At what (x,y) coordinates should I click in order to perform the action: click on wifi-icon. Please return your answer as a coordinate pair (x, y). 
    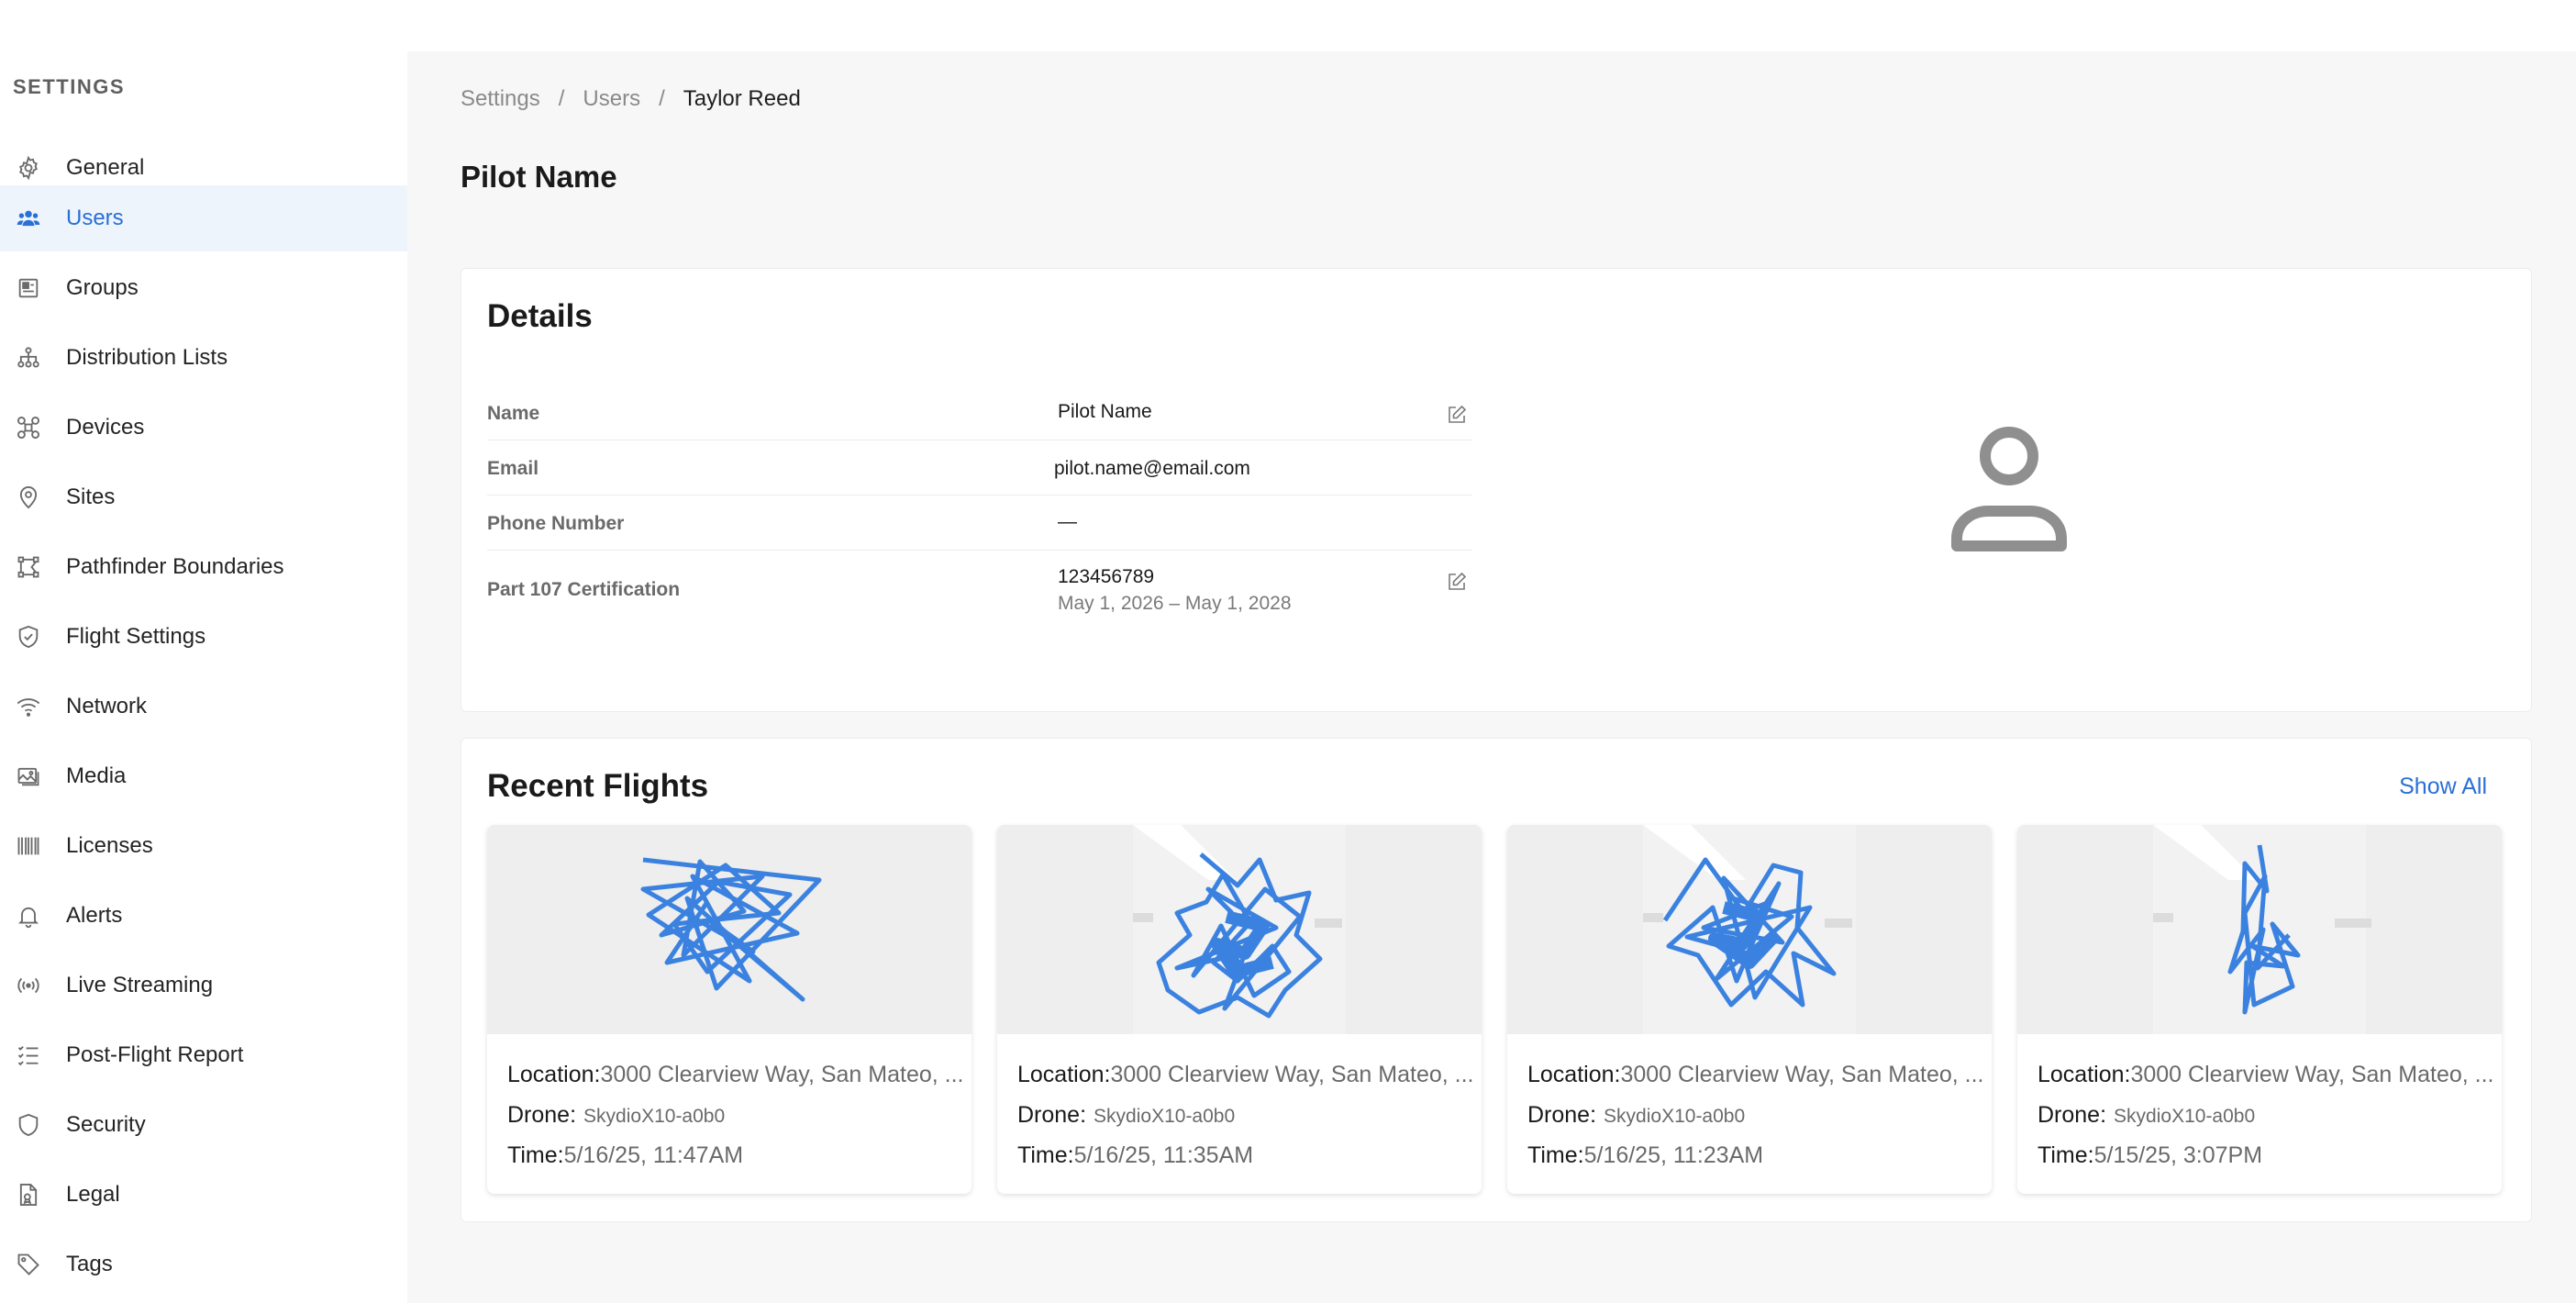
    Looking at the image, I should click on (28, 706).